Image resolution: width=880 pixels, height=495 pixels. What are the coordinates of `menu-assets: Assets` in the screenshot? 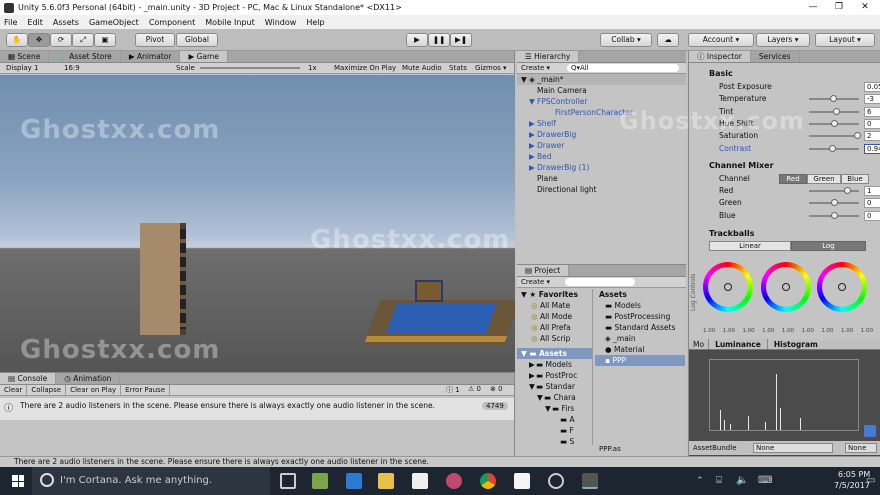 It's located at (66, 22).